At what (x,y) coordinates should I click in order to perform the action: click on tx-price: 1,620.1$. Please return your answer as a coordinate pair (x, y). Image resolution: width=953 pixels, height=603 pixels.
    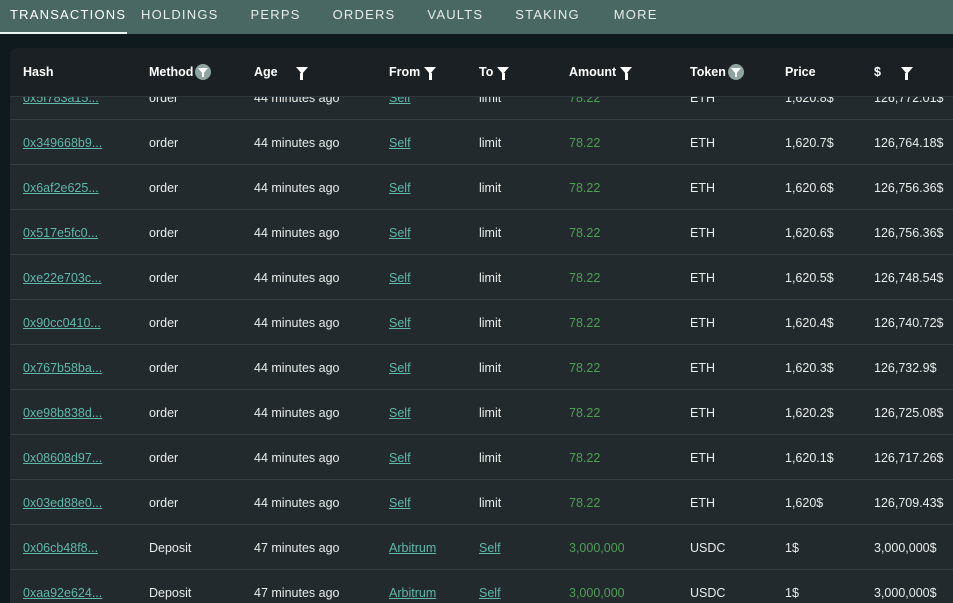
    Looking at the image, I should click on (809, 458).